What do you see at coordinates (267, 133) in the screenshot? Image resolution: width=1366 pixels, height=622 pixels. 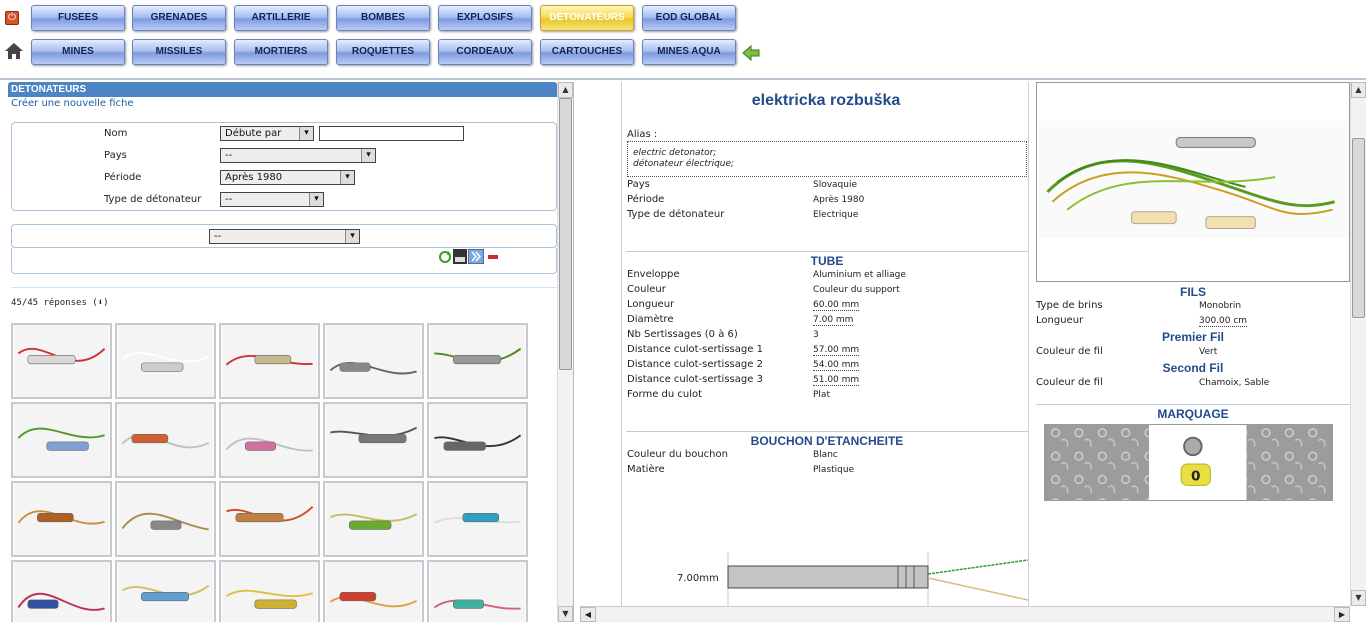 I see `name-mode-select: Débute par` at bounding box center [267, 133].